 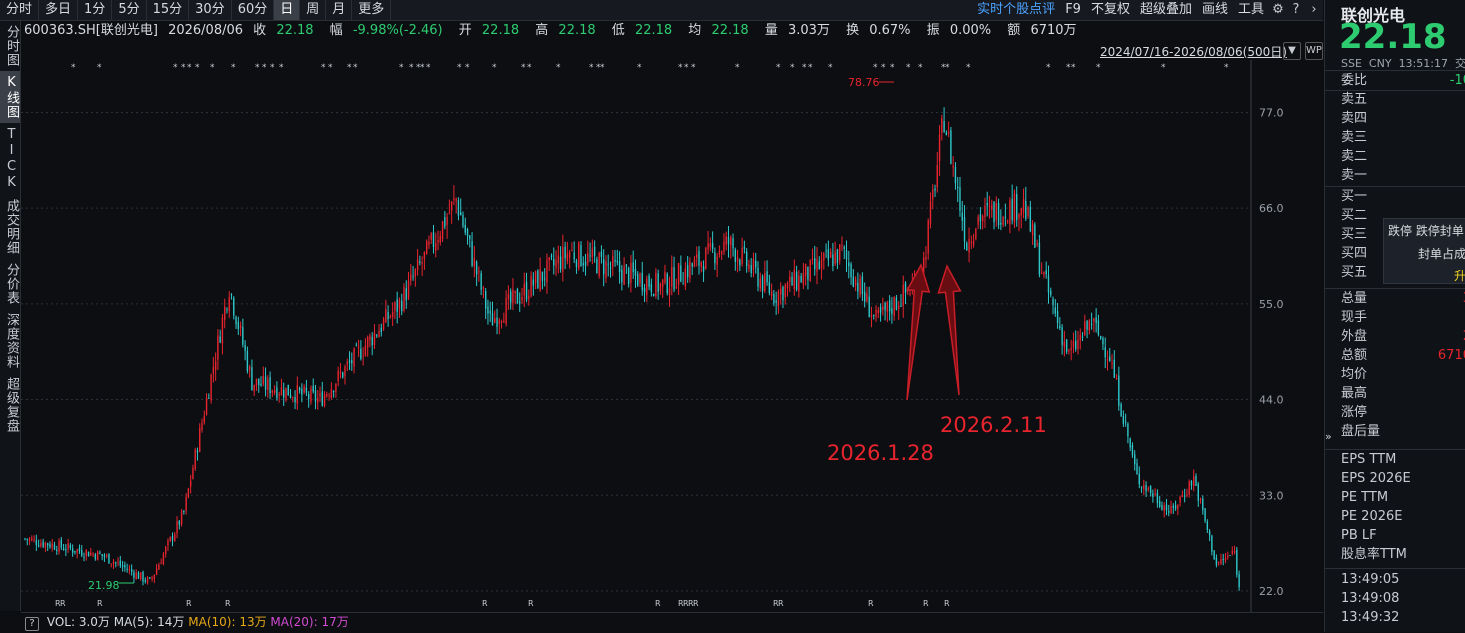 I want to click on period-1: 多日, so click(x=59, y=10).